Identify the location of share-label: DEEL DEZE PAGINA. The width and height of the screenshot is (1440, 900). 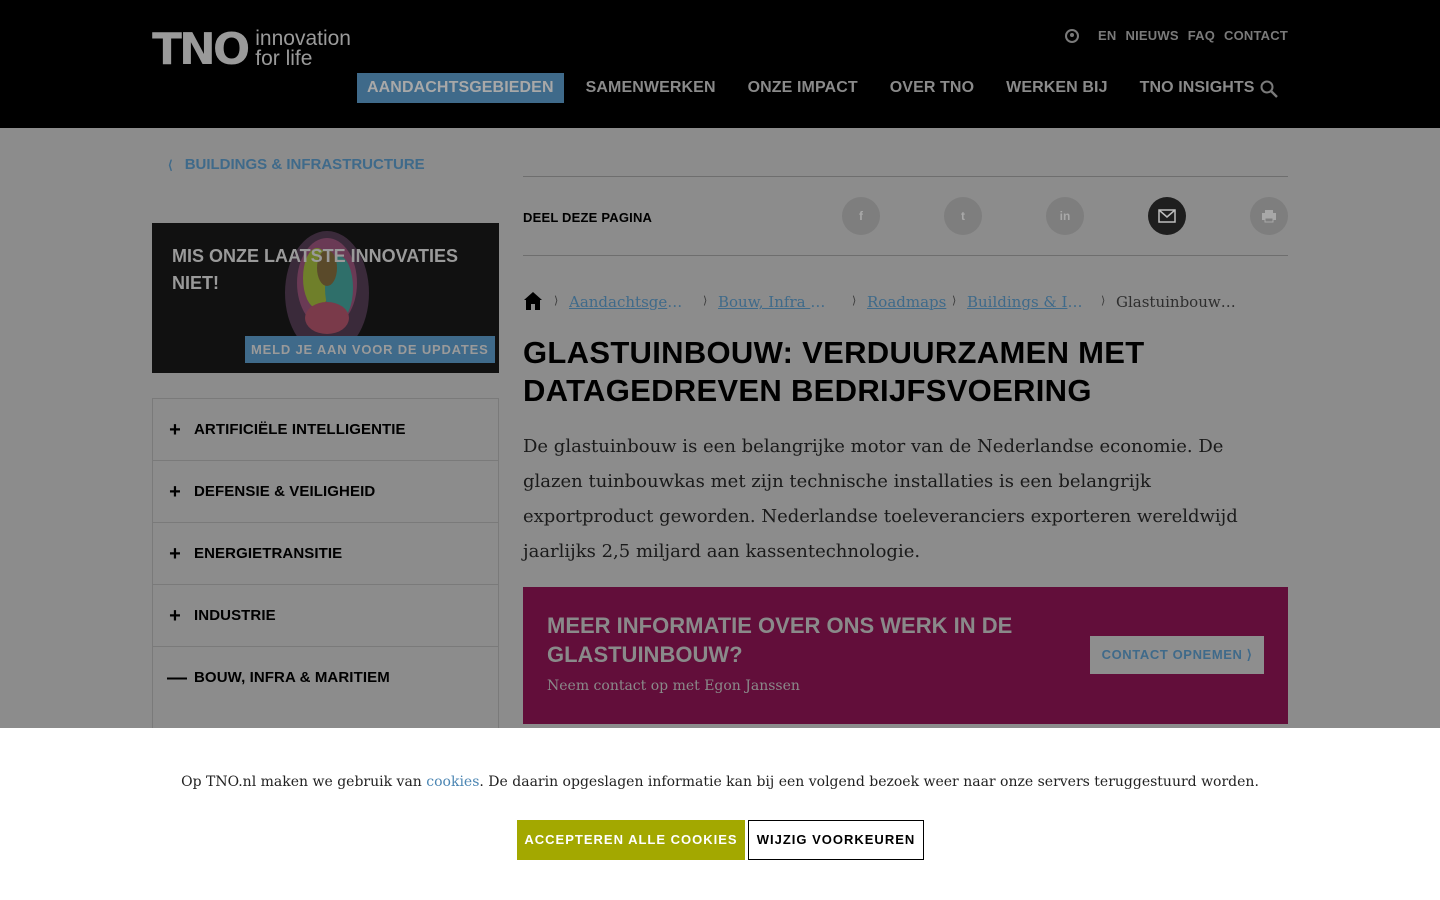
(588, 217).